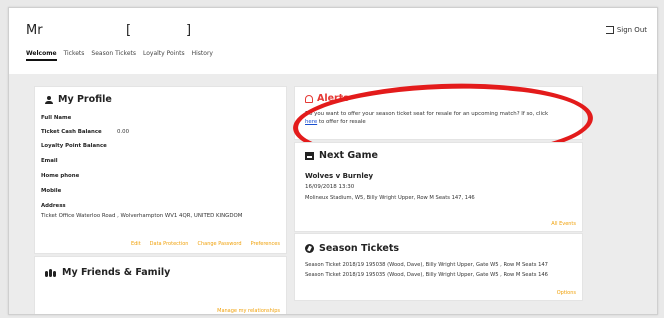  I want to click on user-bracket-open: [, so click(129, 30).